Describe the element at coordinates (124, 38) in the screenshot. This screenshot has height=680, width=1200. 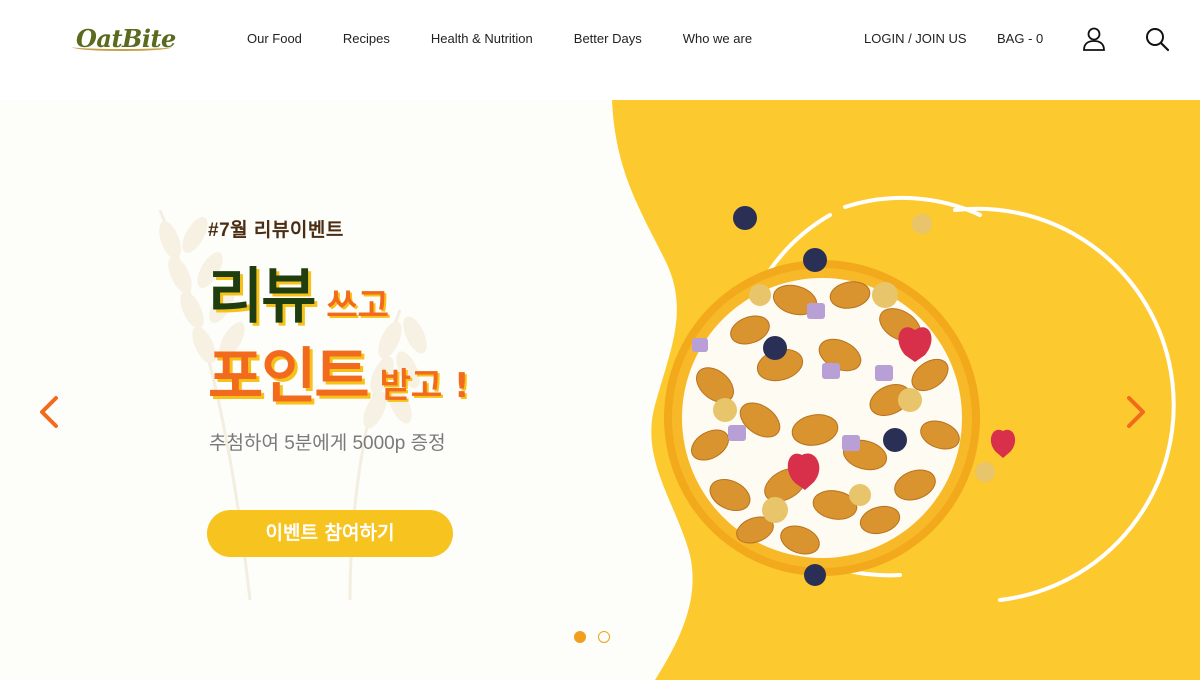
I see `brand-logo: OatBite` at that location.